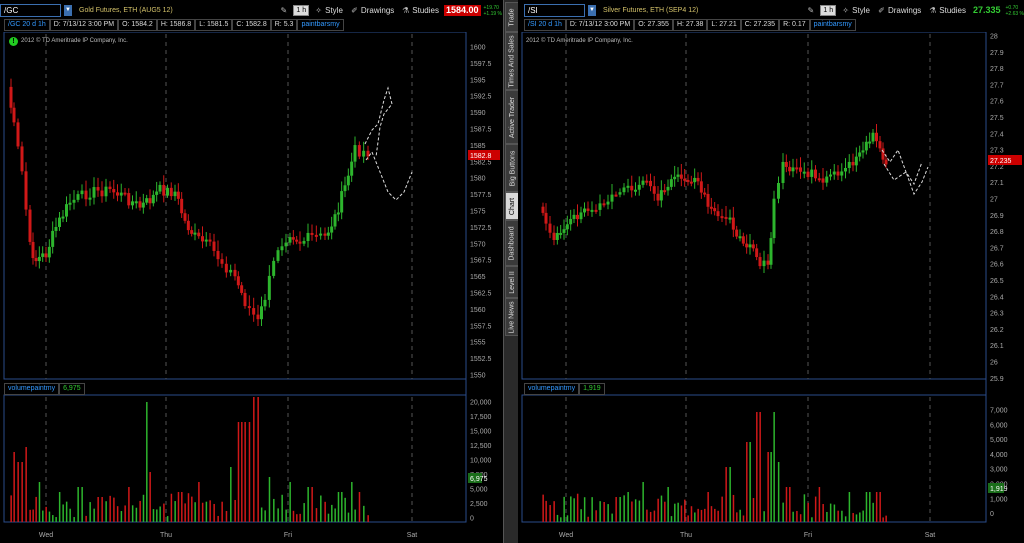 This screenshot has width=1024, height=543. Describe the element at coordinates (30, 10) in the screenshot. I see `symbol-input: /GC` at that location.